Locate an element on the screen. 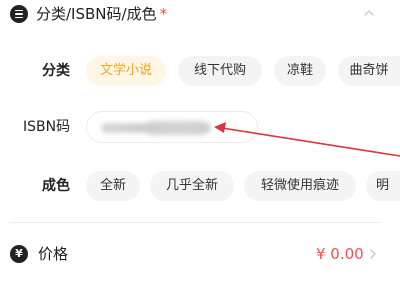 Image resolution: width=400 pixels, height=300 pixels. category-chip-cookies: 曲奇饼 is located at coordinates (369, 71).